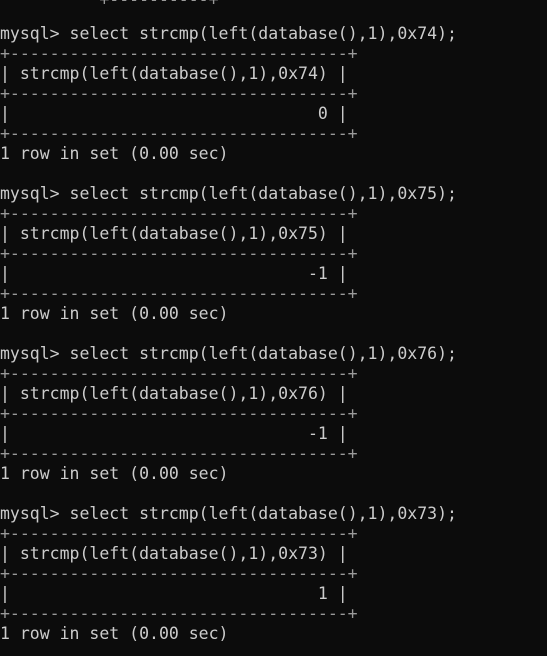 This screenshot has width=547, height=656. I want to click on sql-command: select strcmp(left(database(),1),0x76);, so click(258, 353).